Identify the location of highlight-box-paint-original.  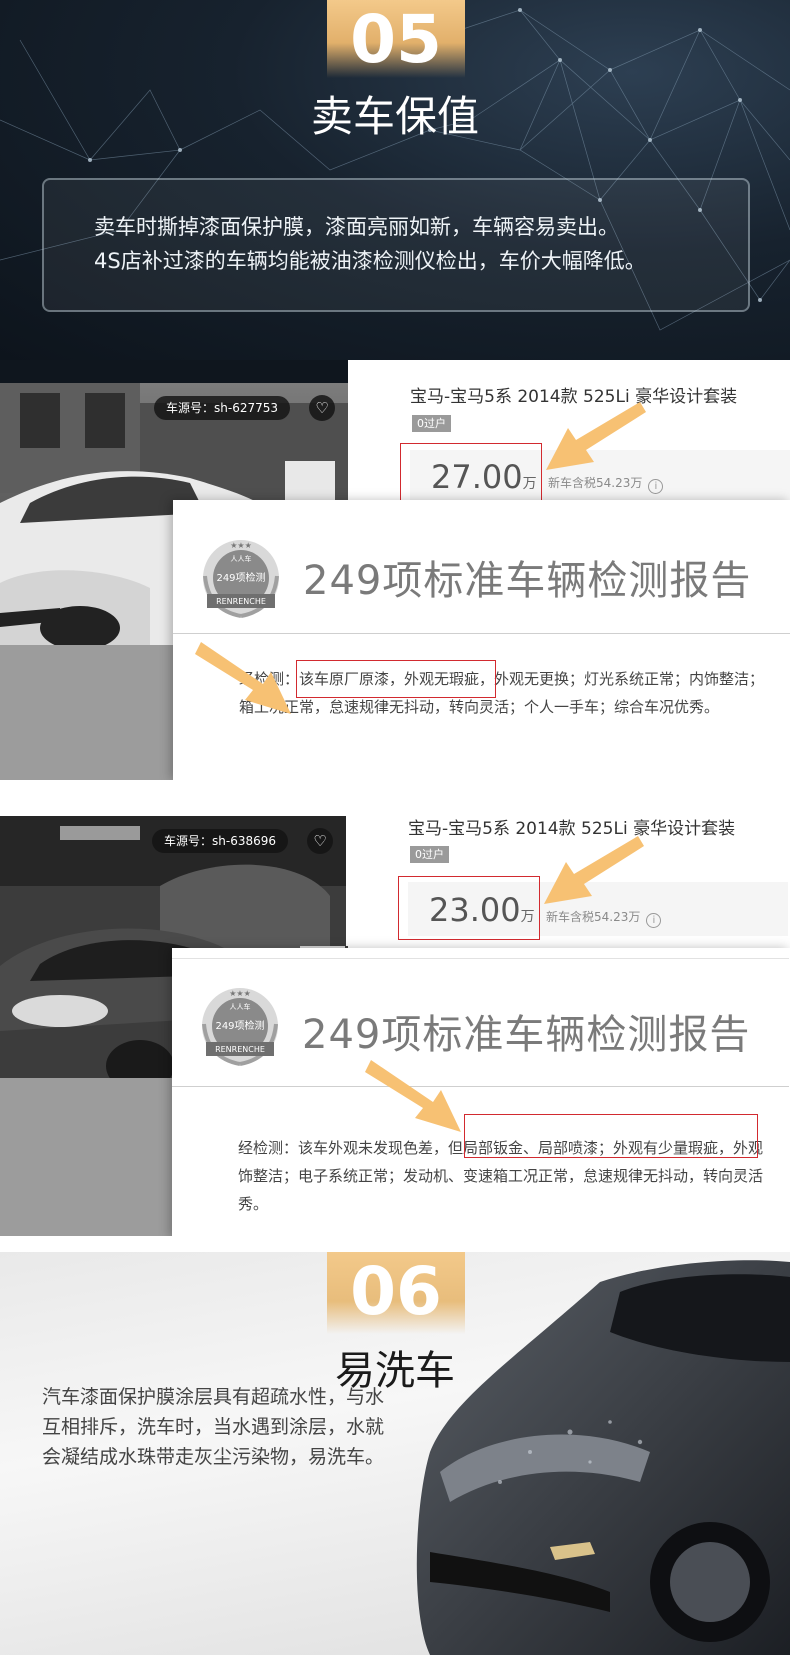
(396, 679).